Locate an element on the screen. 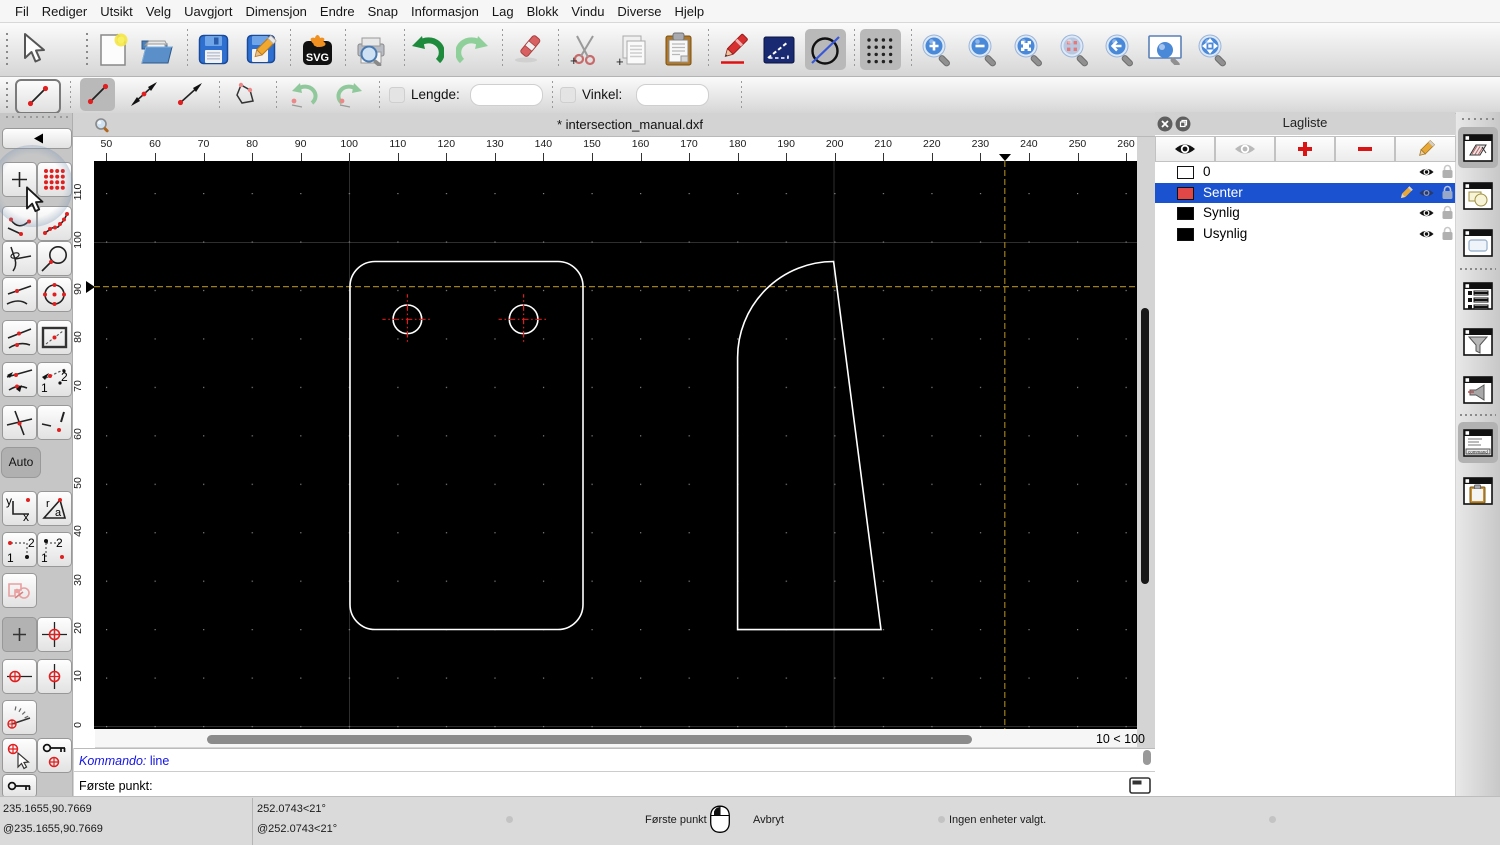 The height and width of the screenshot is (845, 1500). svg-text: y is located at coordinates (9, 501).